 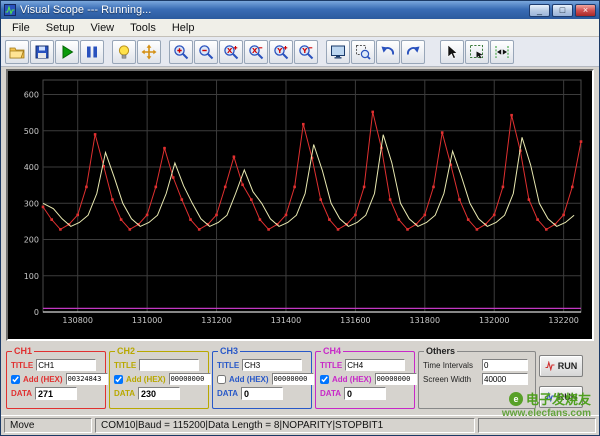 I want to click on select-region-button, so click(x=477, y=51).